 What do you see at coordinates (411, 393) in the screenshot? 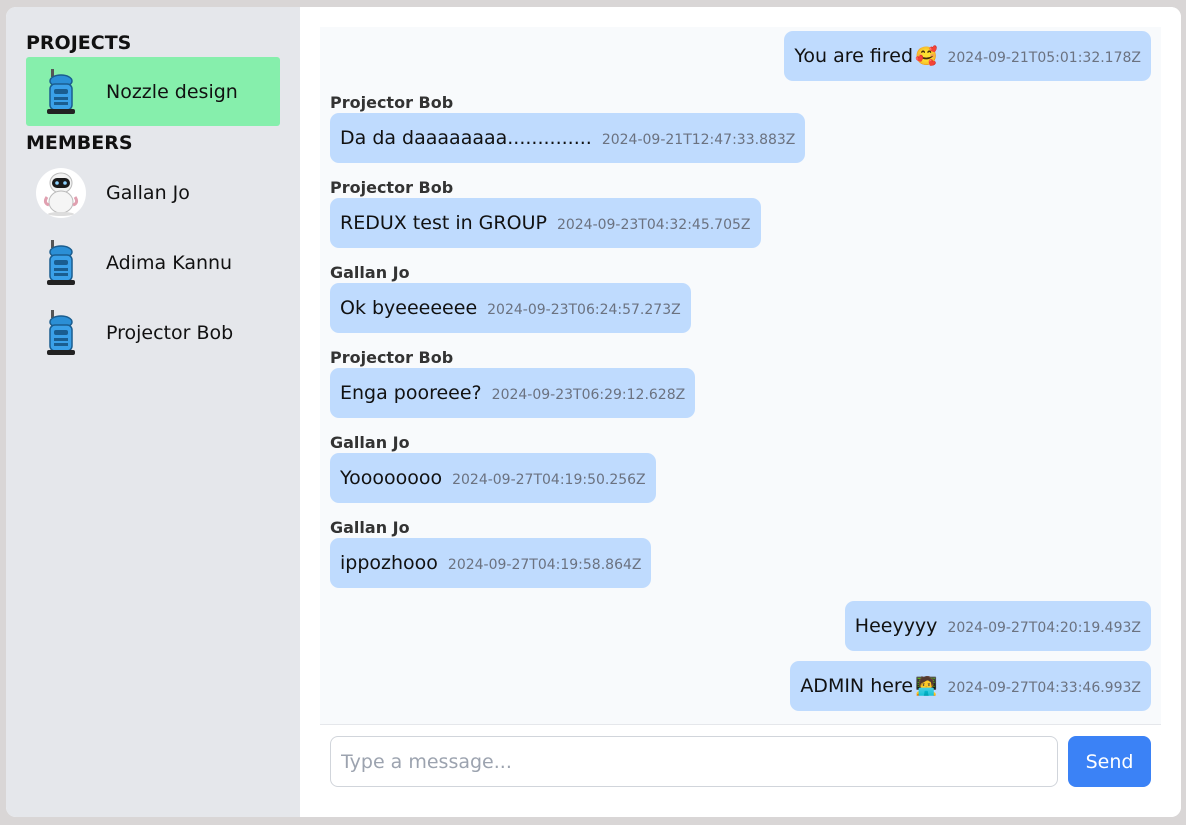
I see `message-text: Enga pooreee?` at bounding box center [411, 393].